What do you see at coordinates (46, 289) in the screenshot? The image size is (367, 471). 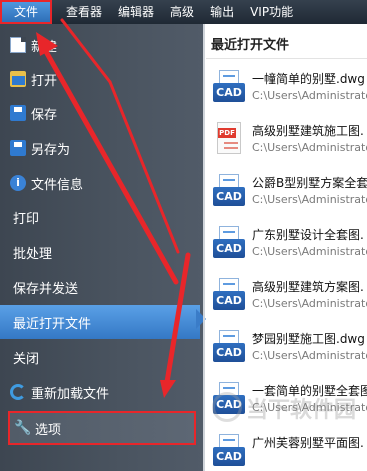 I see `sidebar-item-label: 保存并发送` at bounding box center [46, 289].